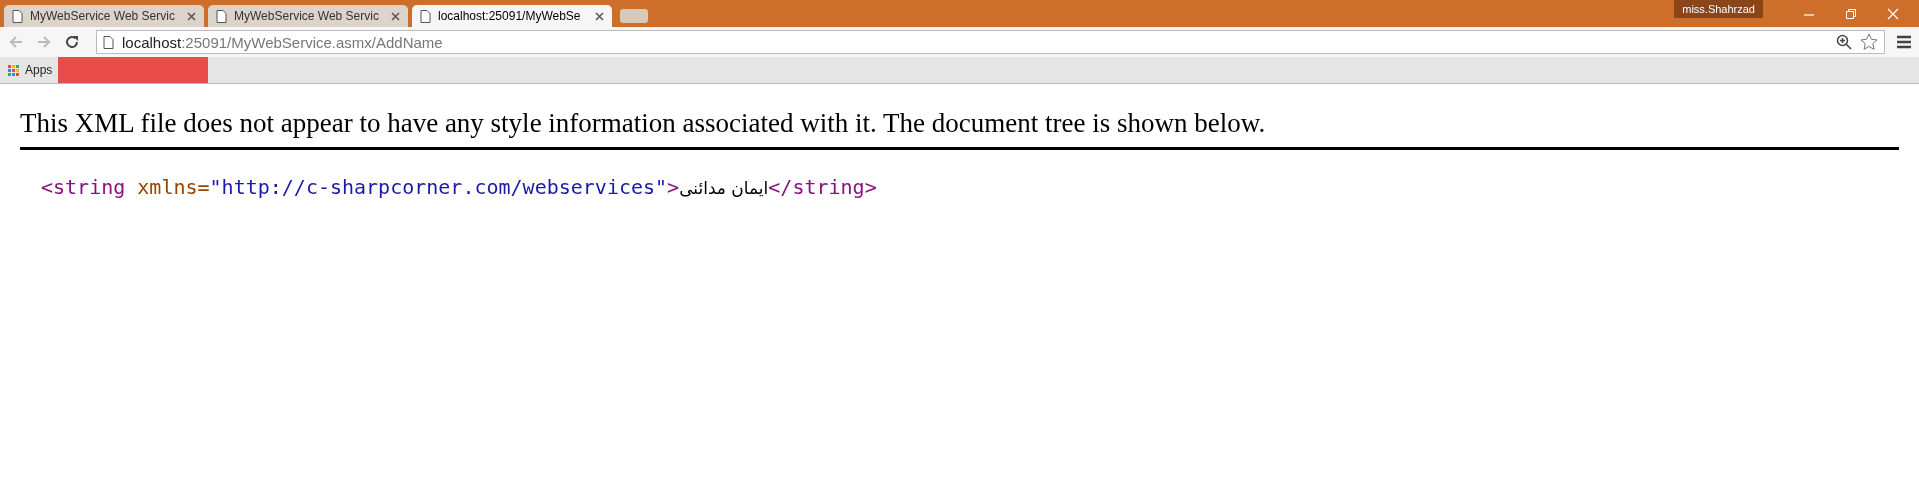 This screenshot has height=502, width=1919. I want to click on reload-icon, so click(72, 42).